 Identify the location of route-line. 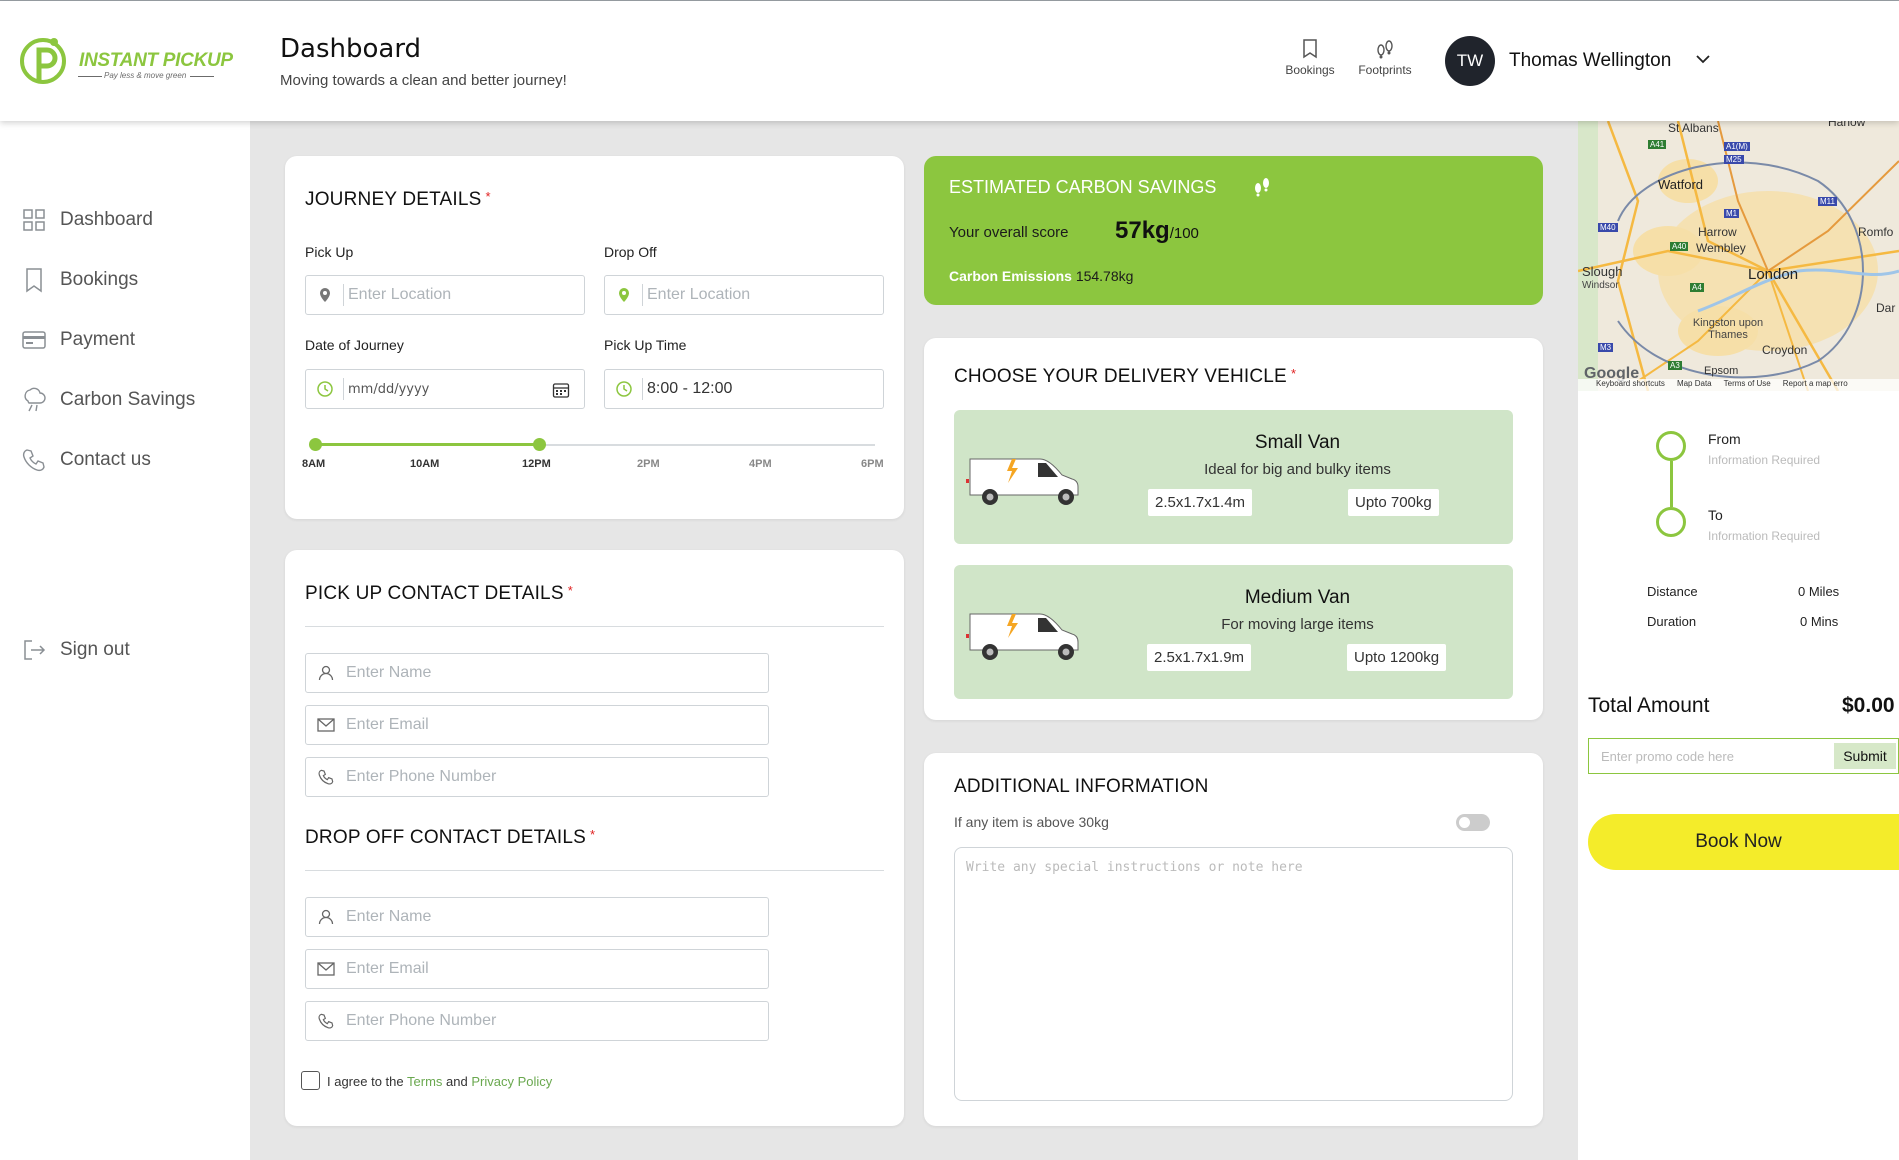
(1671, 484).